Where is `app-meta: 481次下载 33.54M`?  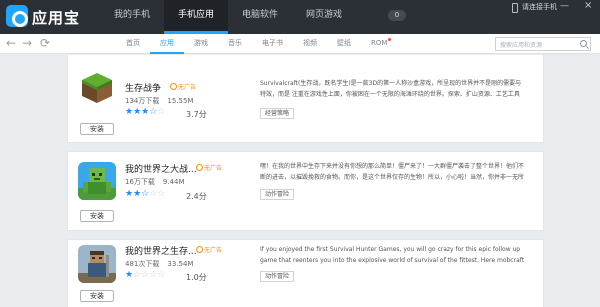 app-meta: 481次下载 33.54M is located at coordinates (163, 264).